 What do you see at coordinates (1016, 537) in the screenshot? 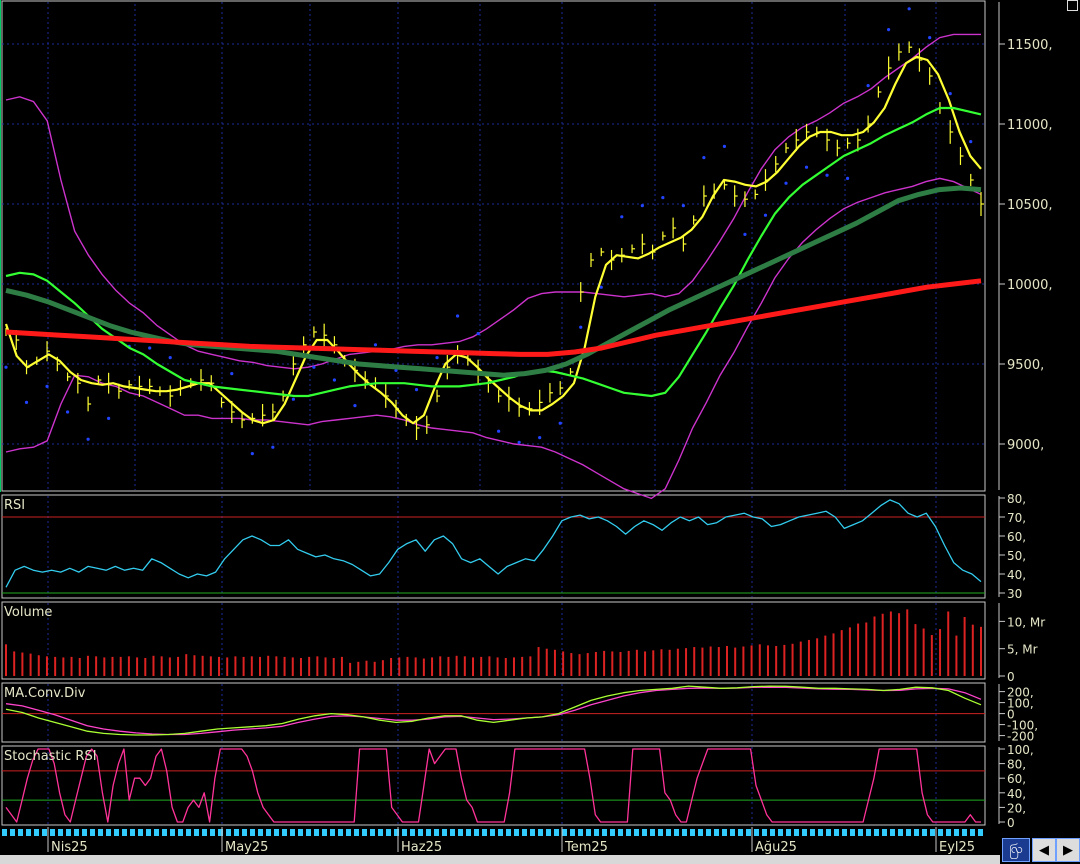
I see `rsi-y-tick-label: 60,` at bounding box center [1016, 537].